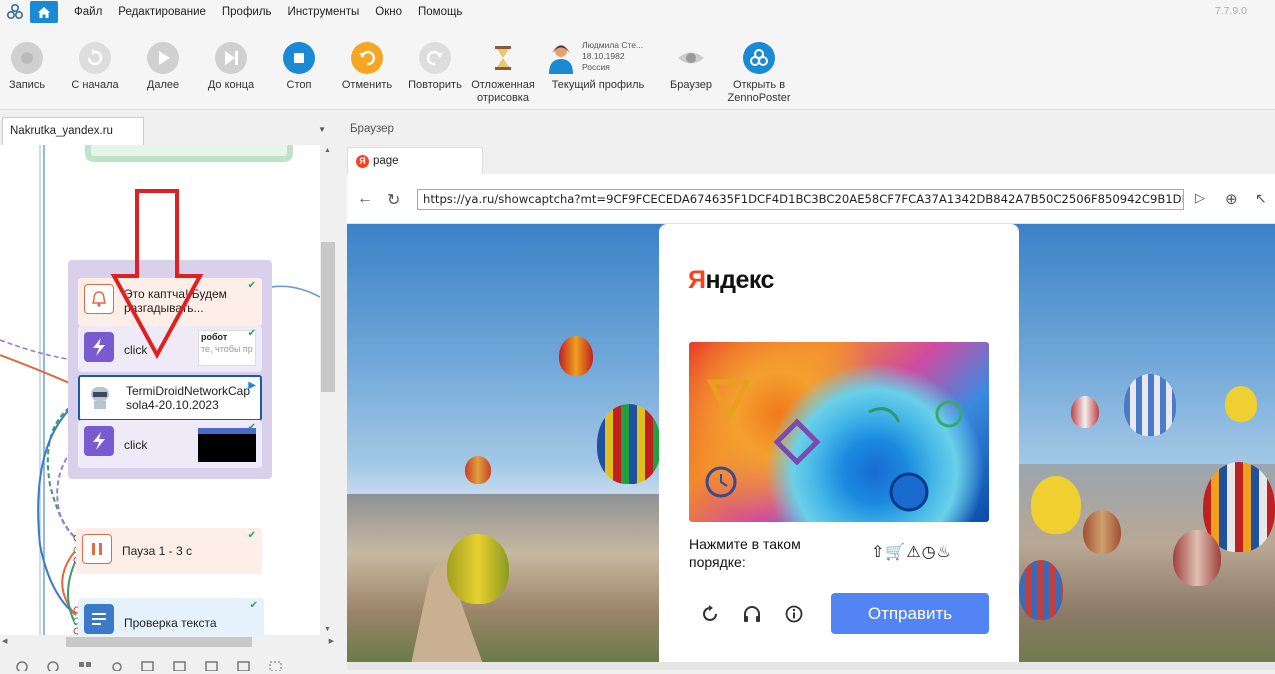  Describe the element at coordinates (136, 445) in the screenshot. I see `click-node-2-label: click` at that location.